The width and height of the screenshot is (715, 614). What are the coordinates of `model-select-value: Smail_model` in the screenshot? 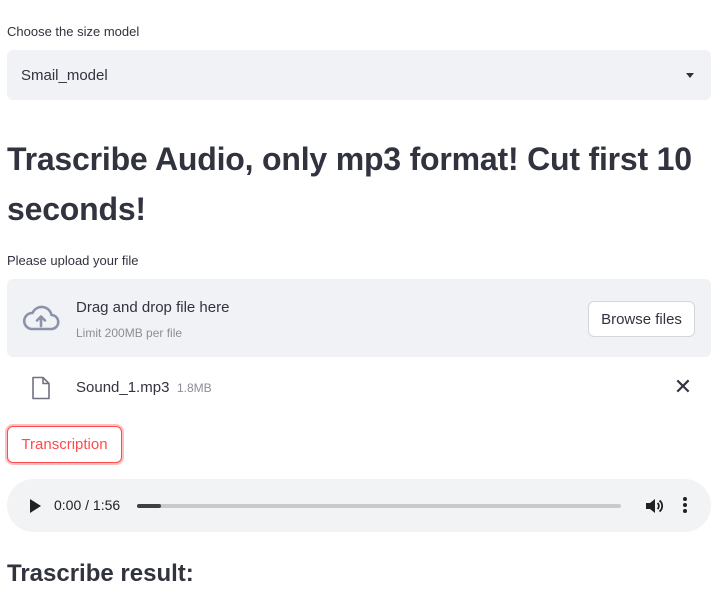 It's located at (64, 75).